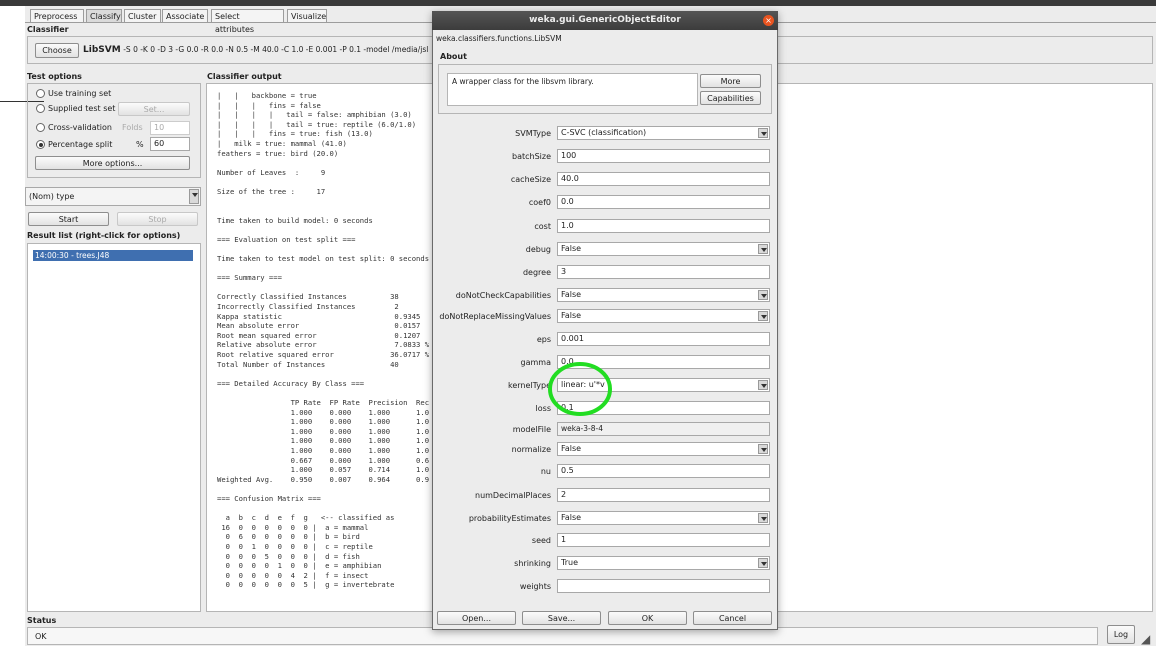 This screenshot has height=646, width=1156. I want to click on param-label-cost: cost, so click(542, 226).